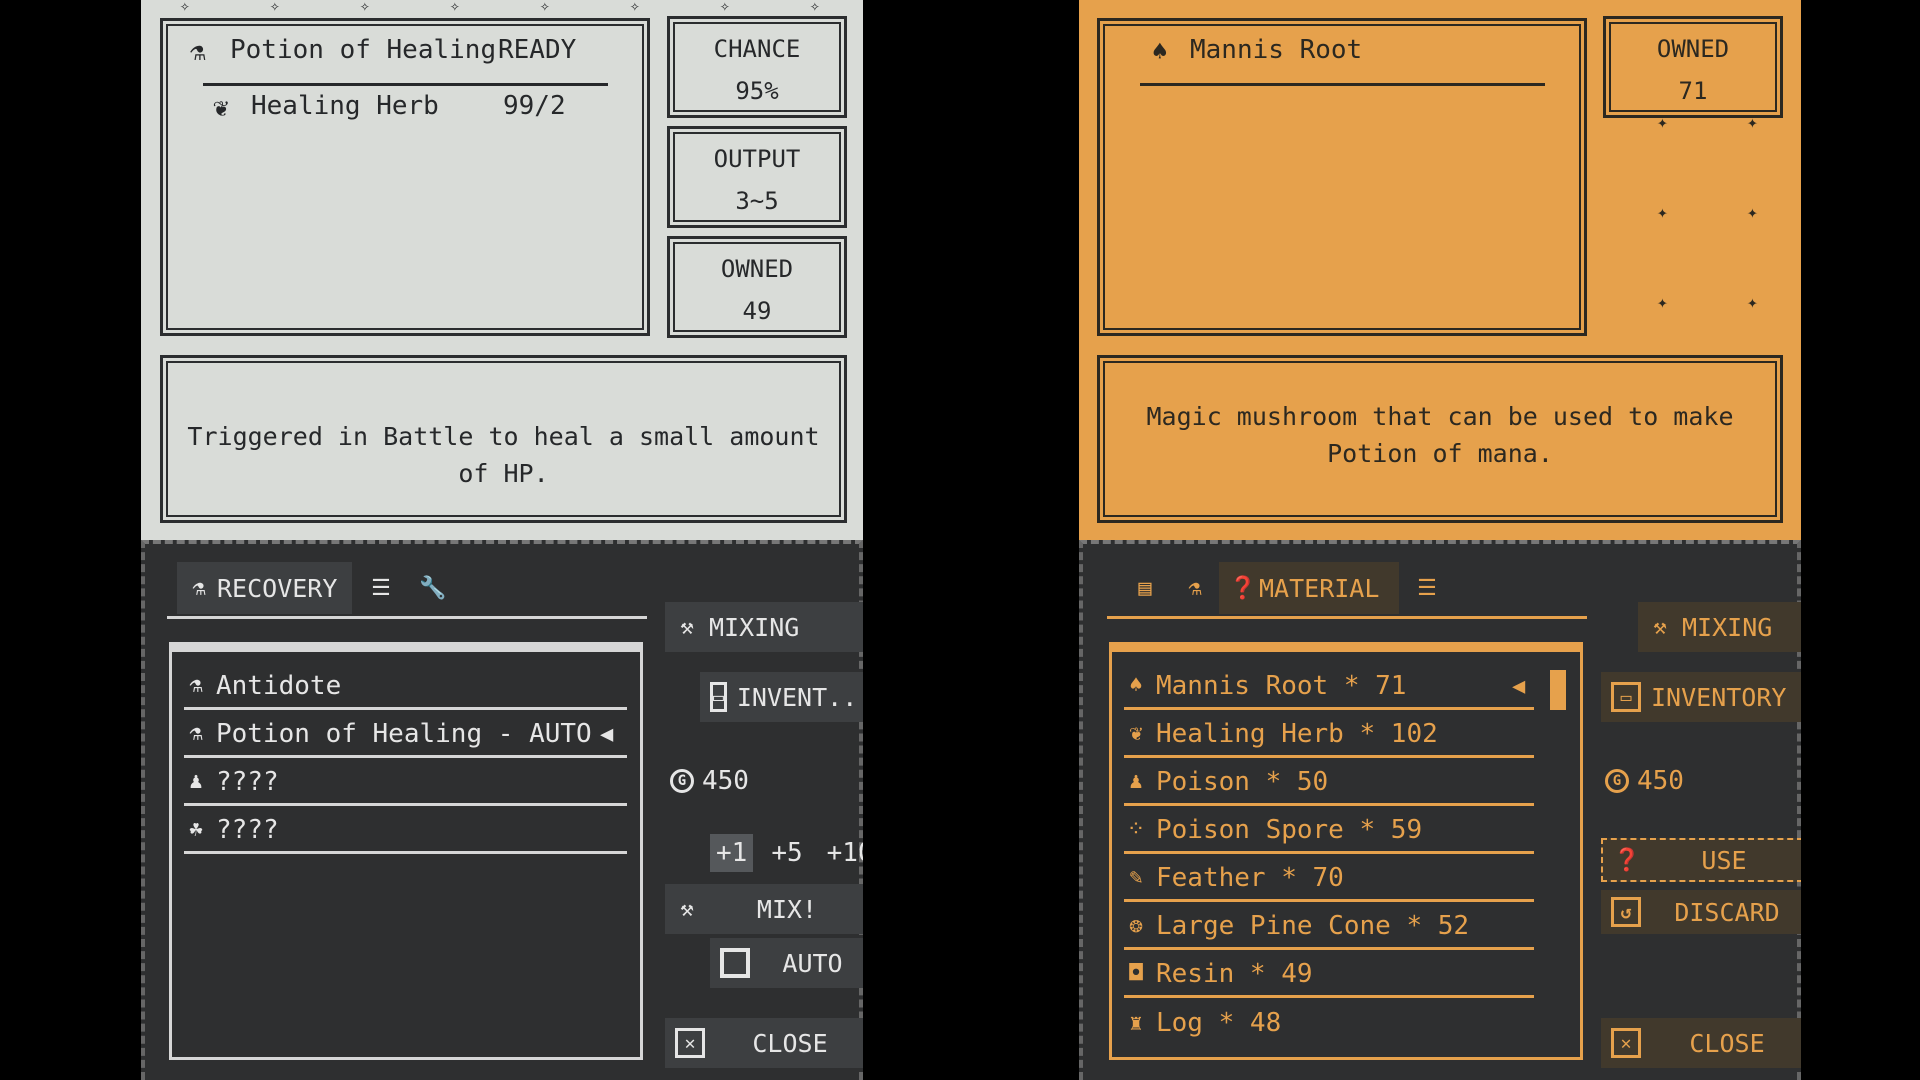  I want to click on auto-toggle: AUTO, so click(786, 963).